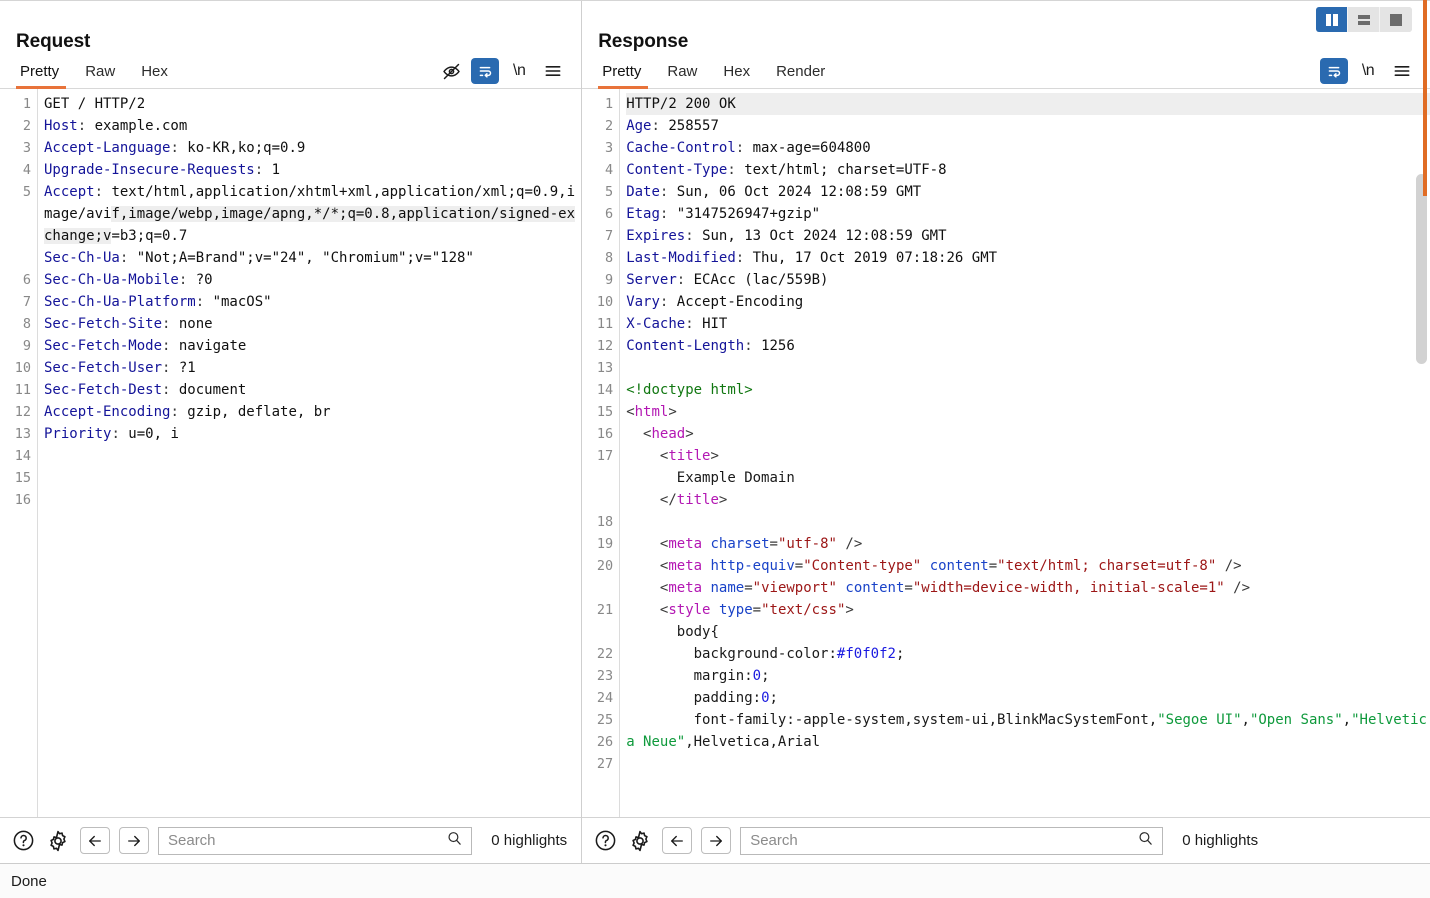 The height and width of the screenshot is (898, 1430). I want to click on request-find-next-button, so click(134, 840).